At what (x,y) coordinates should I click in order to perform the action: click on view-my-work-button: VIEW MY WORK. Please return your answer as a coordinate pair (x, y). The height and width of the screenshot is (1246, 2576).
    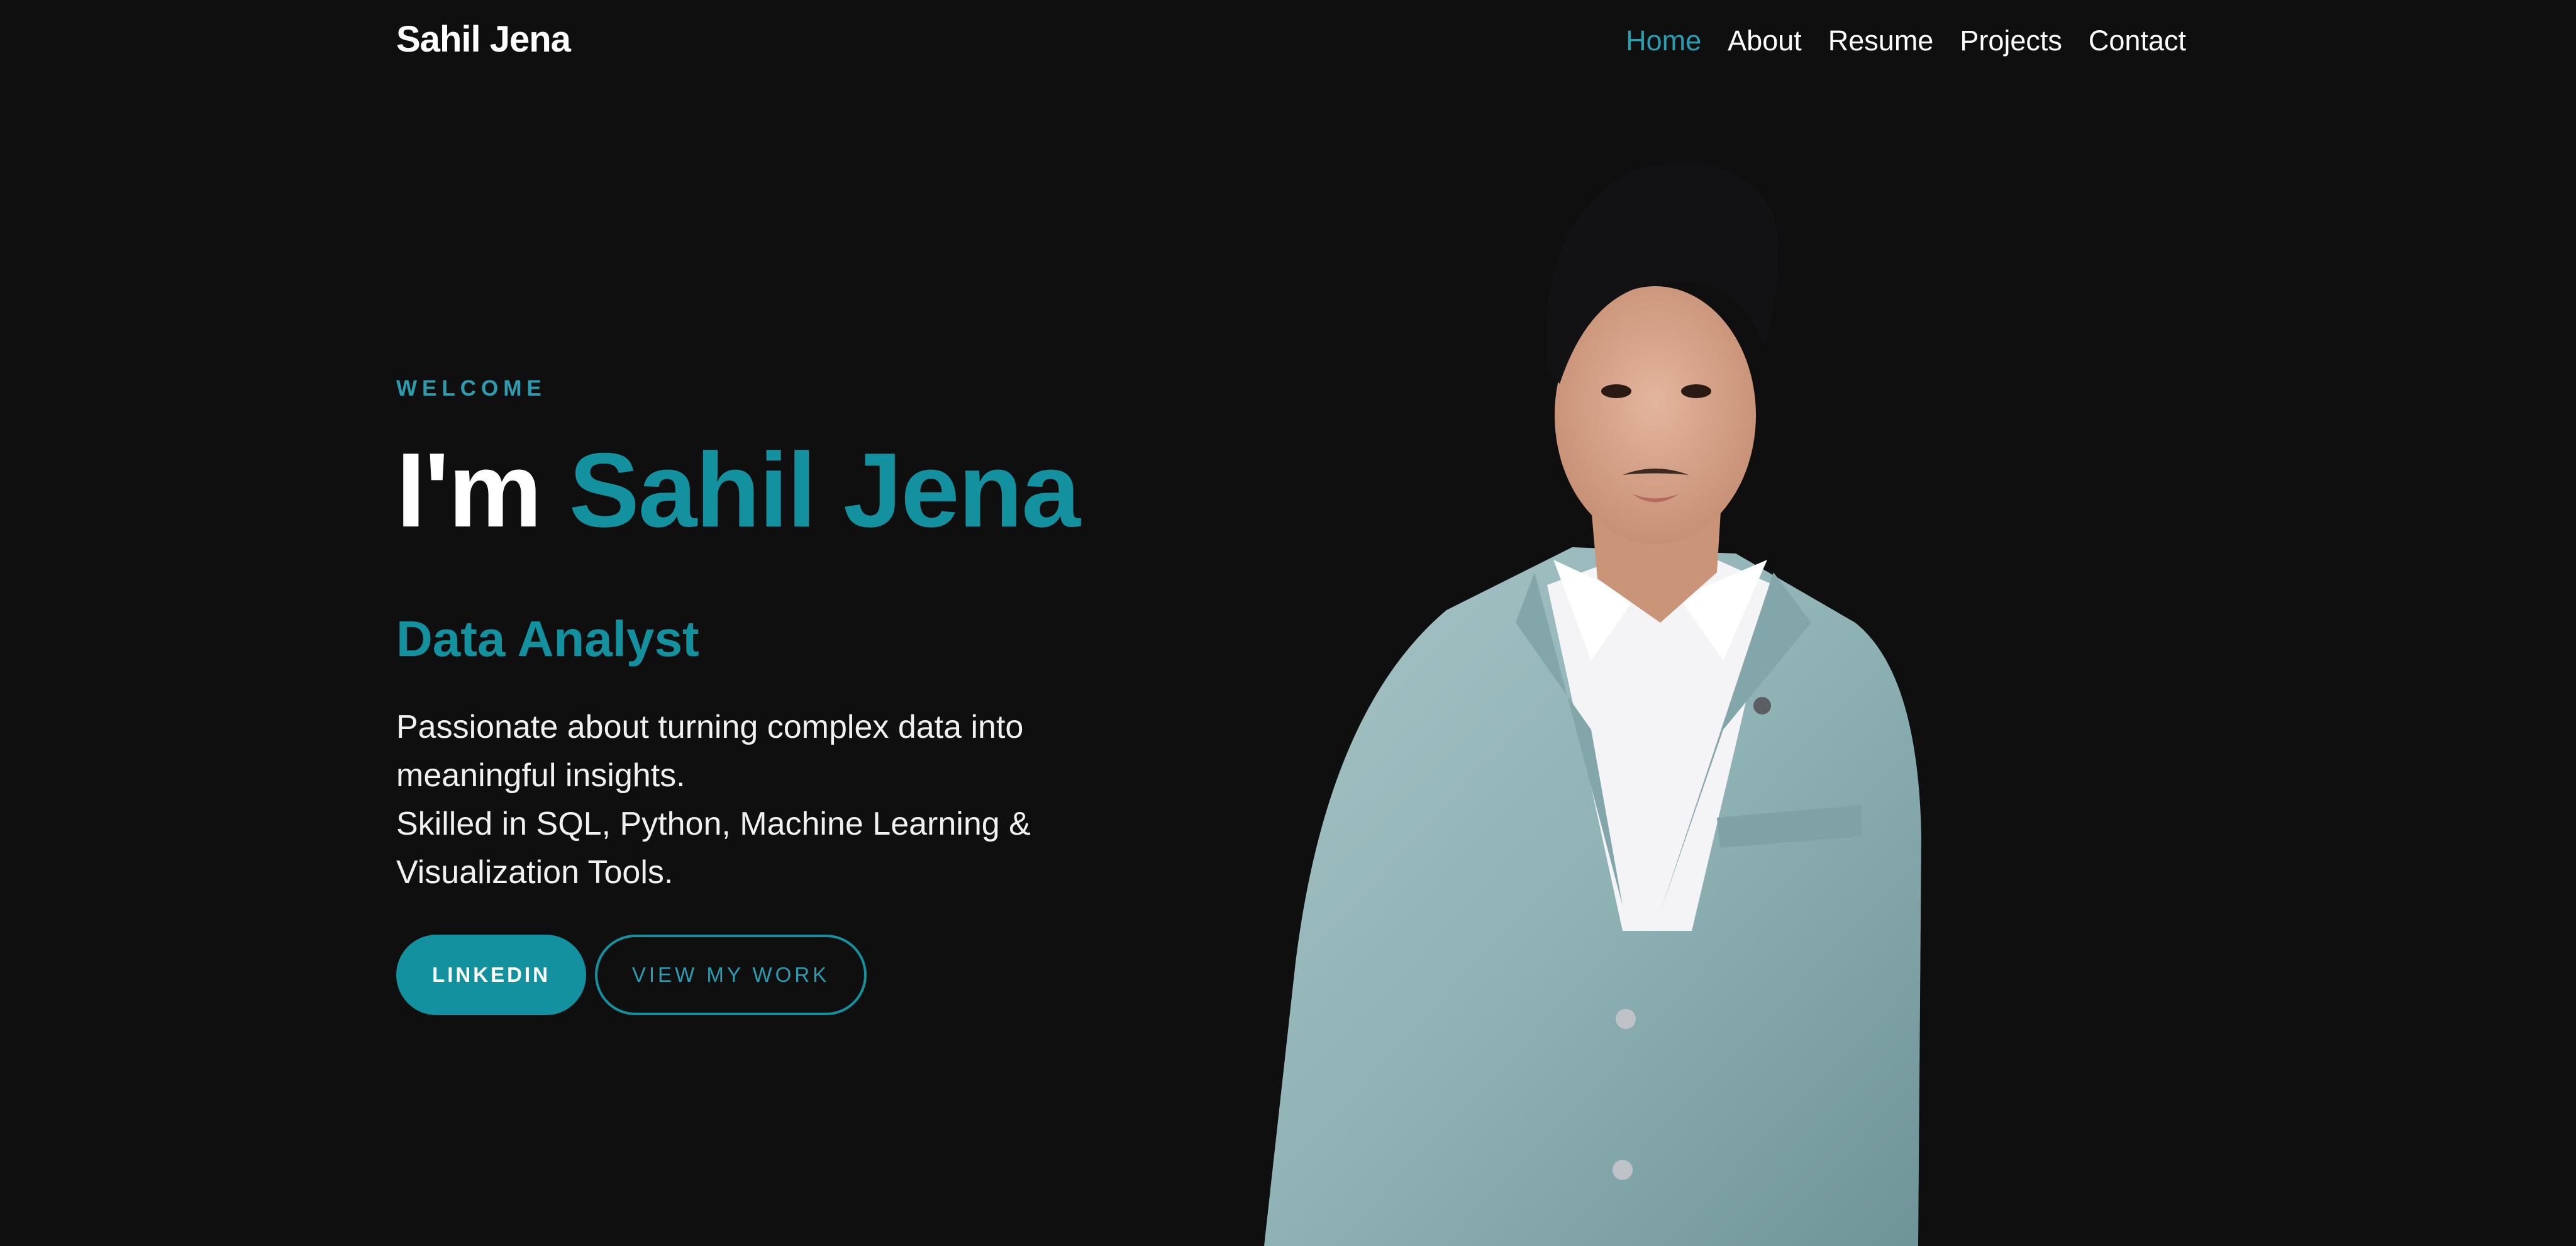
    Looking at the image, I should click on (731, 975).